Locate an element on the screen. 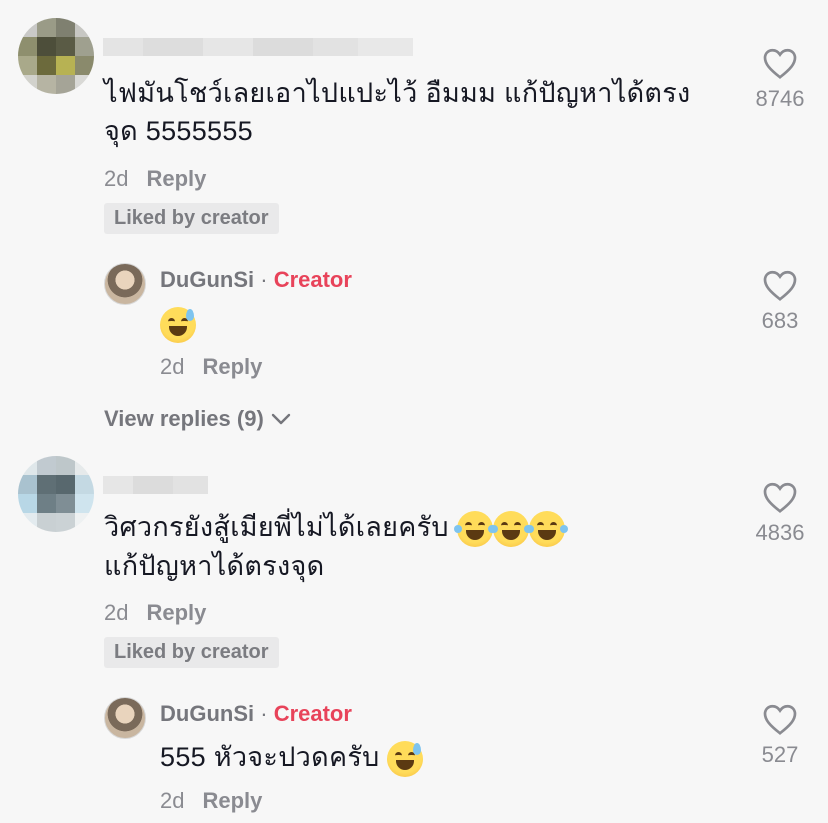 The width and height of the screenshot is (828, 823). like-button: 8746 is located at coordinates (780, 79).